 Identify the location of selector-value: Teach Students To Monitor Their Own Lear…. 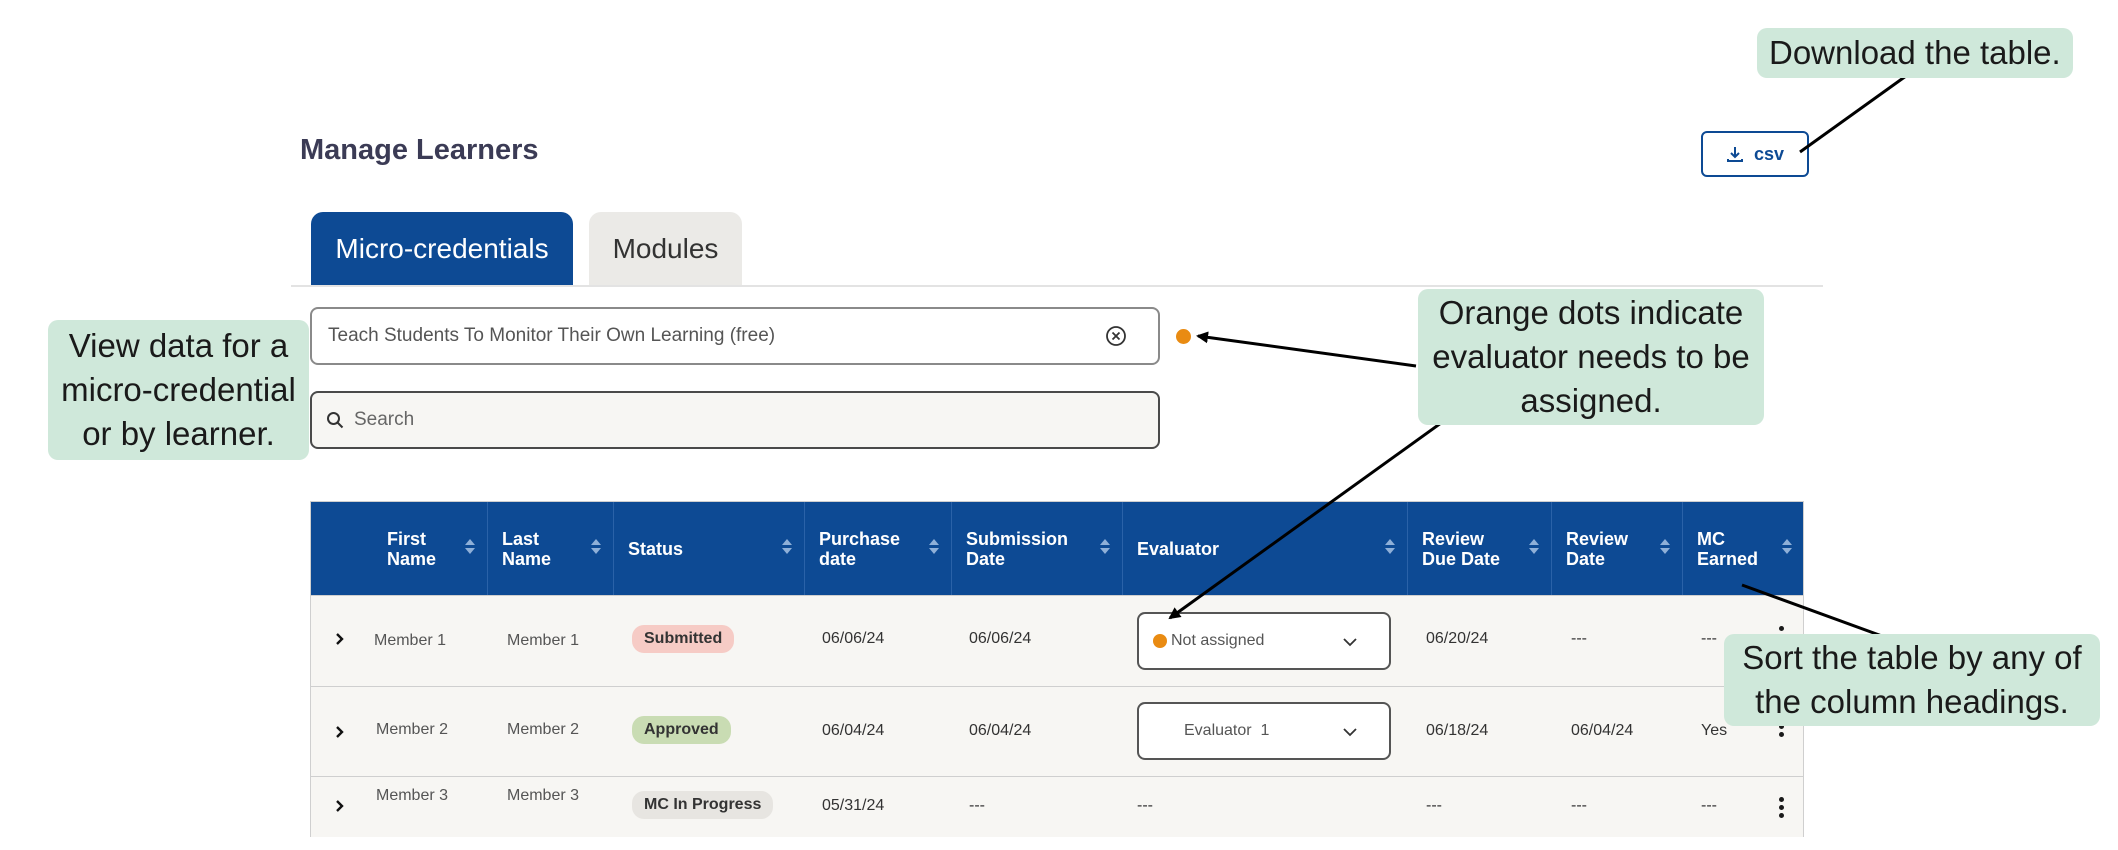
(552, 335).